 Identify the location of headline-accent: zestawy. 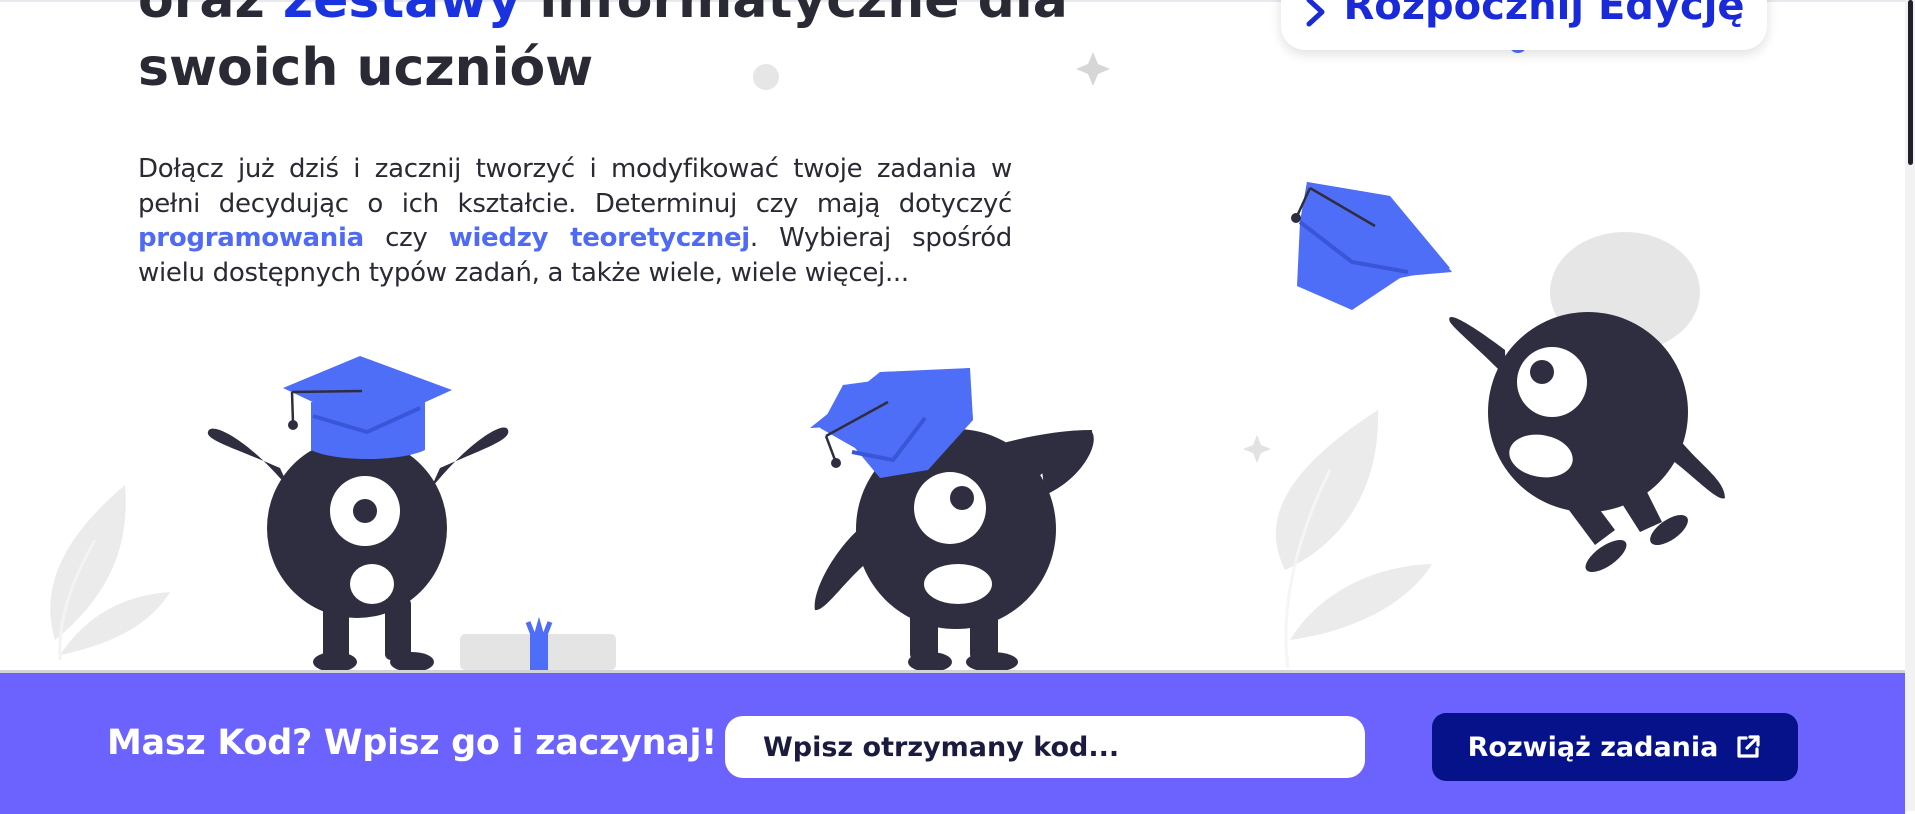
(402, 15).